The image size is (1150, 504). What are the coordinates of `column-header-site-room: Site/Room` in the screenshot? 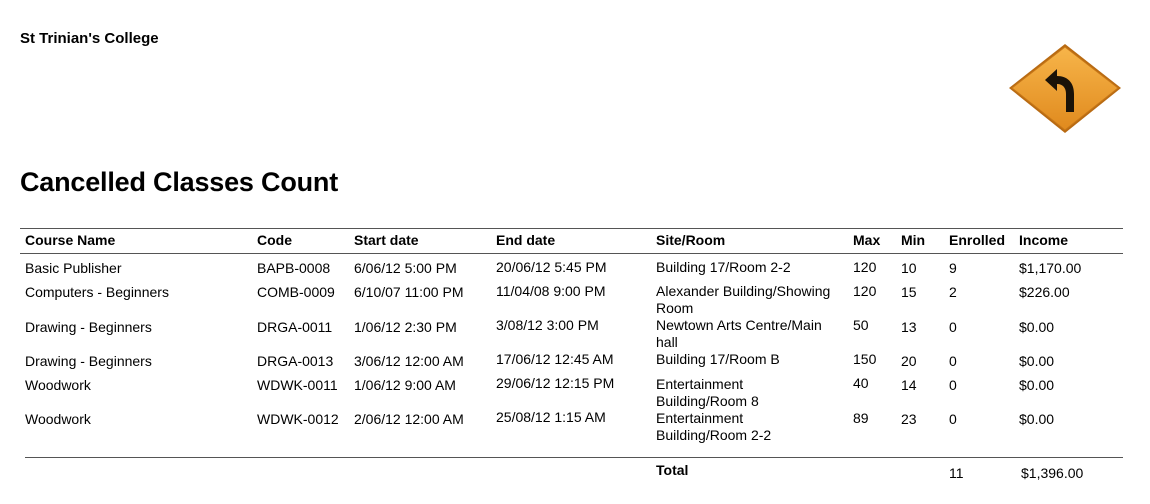 It's located at (691, 240).